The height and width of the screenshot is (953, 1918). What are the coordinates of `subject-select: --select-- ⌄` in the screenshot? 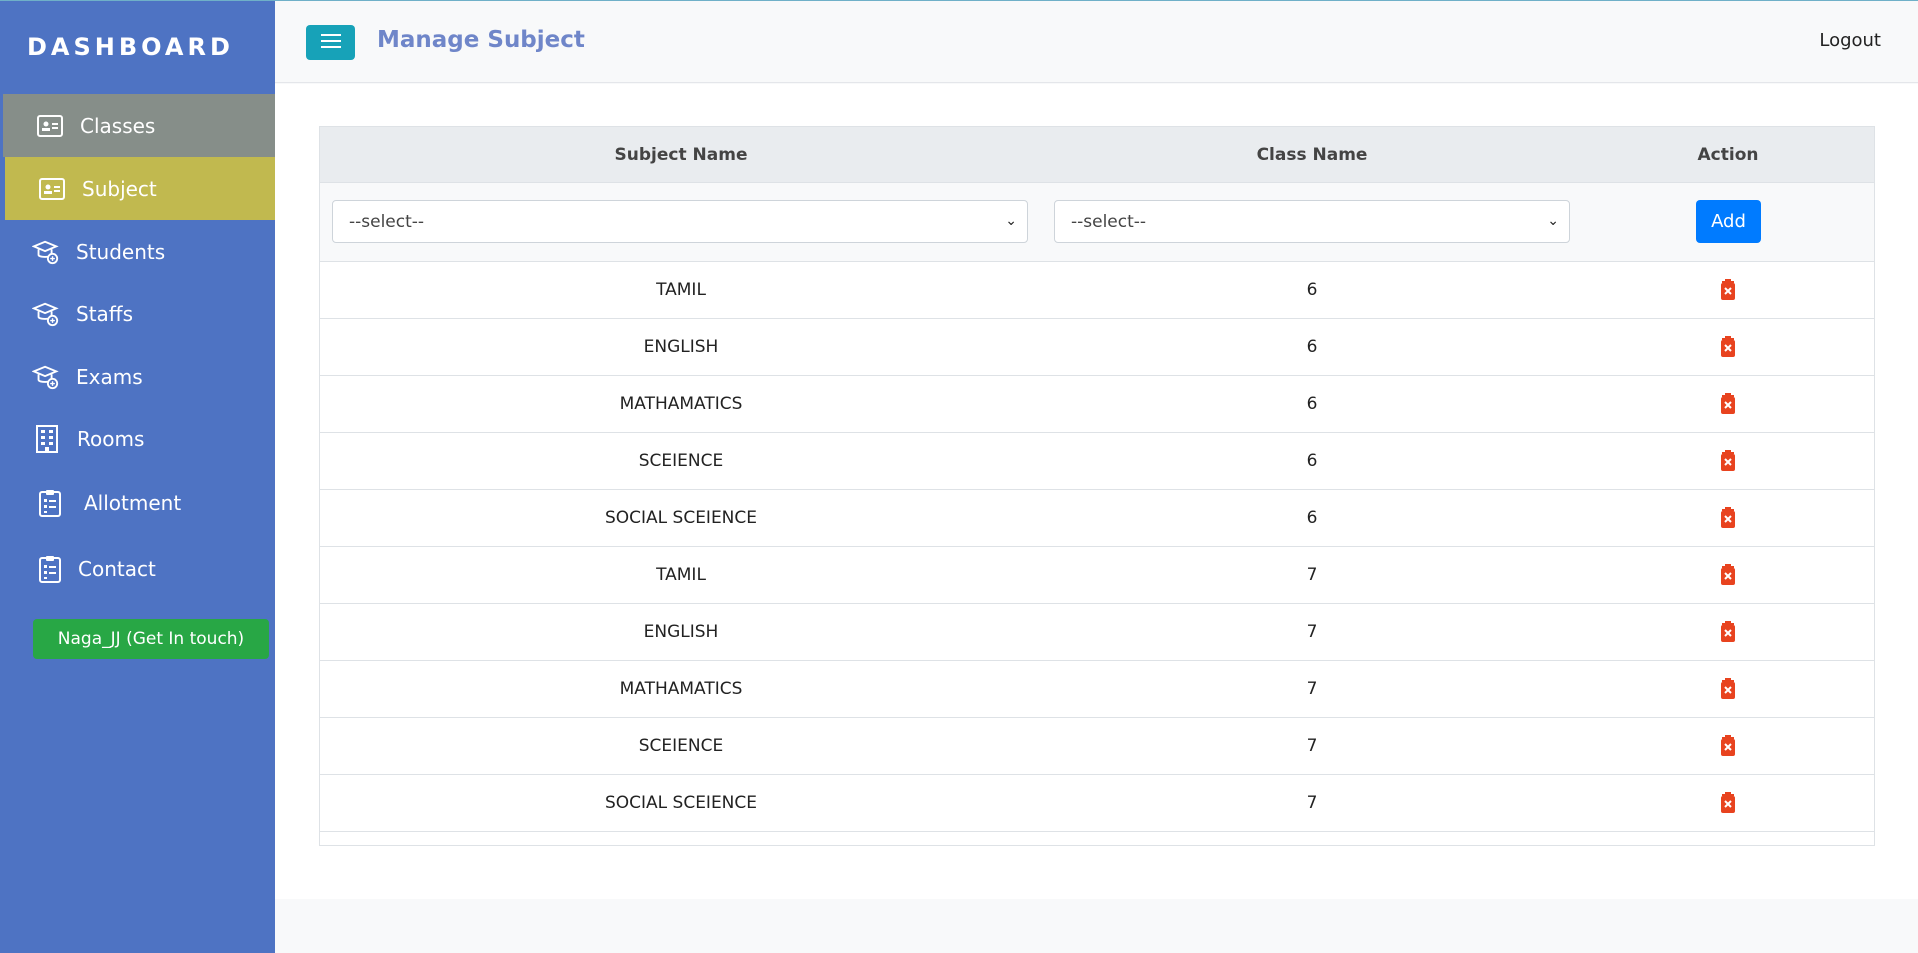 It's located at (680, 221).